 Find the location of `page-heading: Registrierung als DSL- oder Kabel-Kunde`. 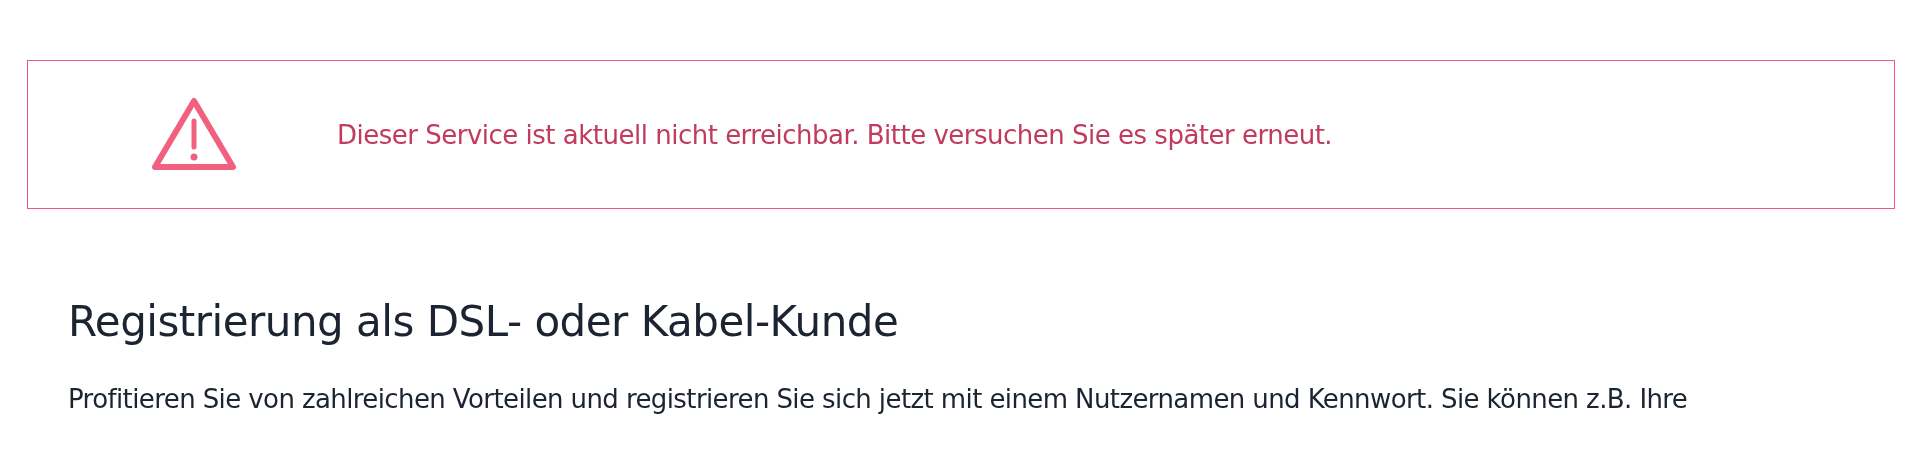

page-heading: Registrierung als DSL- oder Kabel-Kunde is located at coordinates (484, 321).